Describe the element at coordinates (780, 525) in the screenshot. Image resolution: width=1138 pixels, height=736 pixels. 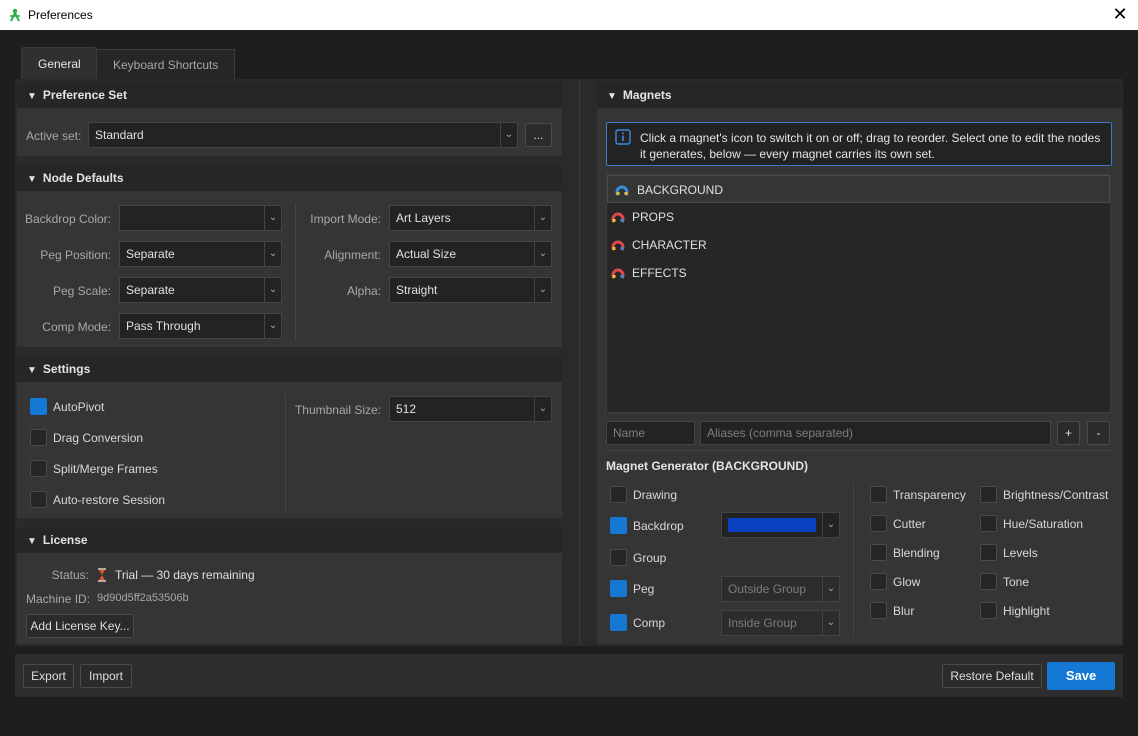
I see `backdrop-color-picker: ⌄` at that location.